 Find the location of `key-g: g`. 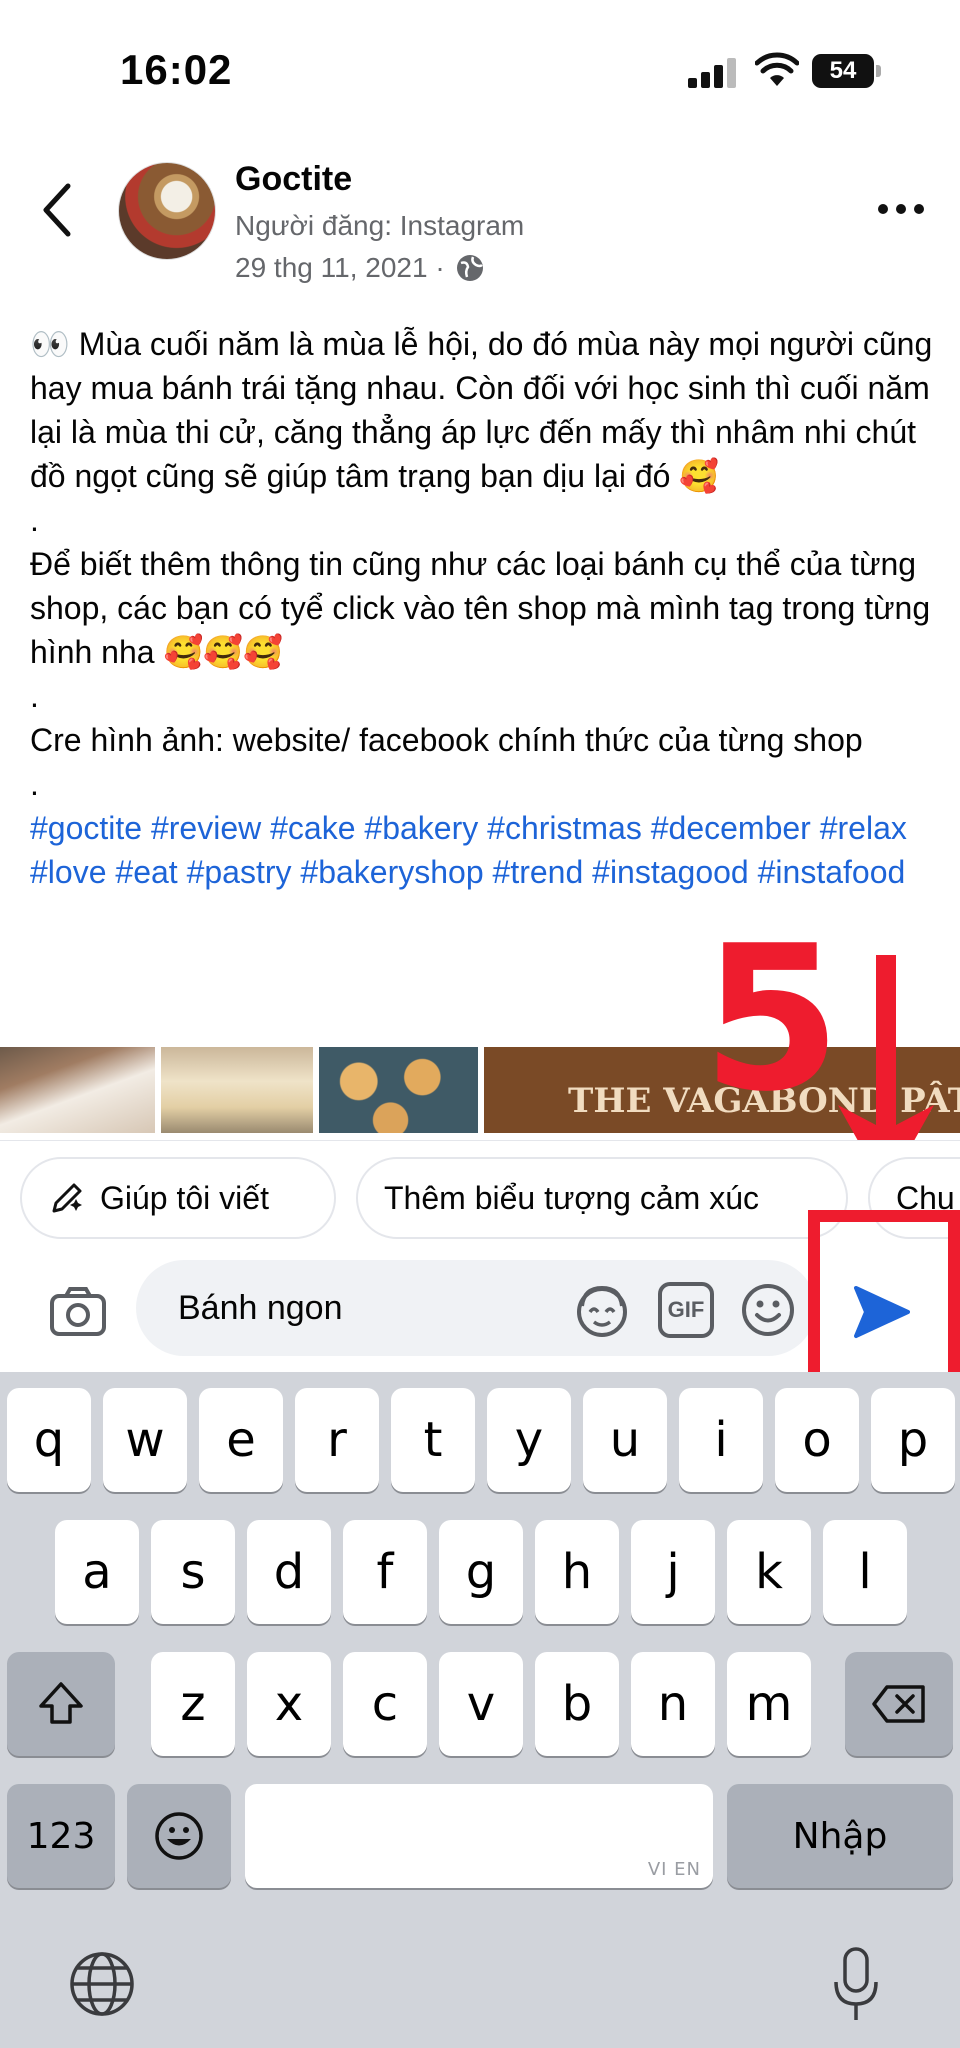

key-g: g is located at coordinates (481, 1572).